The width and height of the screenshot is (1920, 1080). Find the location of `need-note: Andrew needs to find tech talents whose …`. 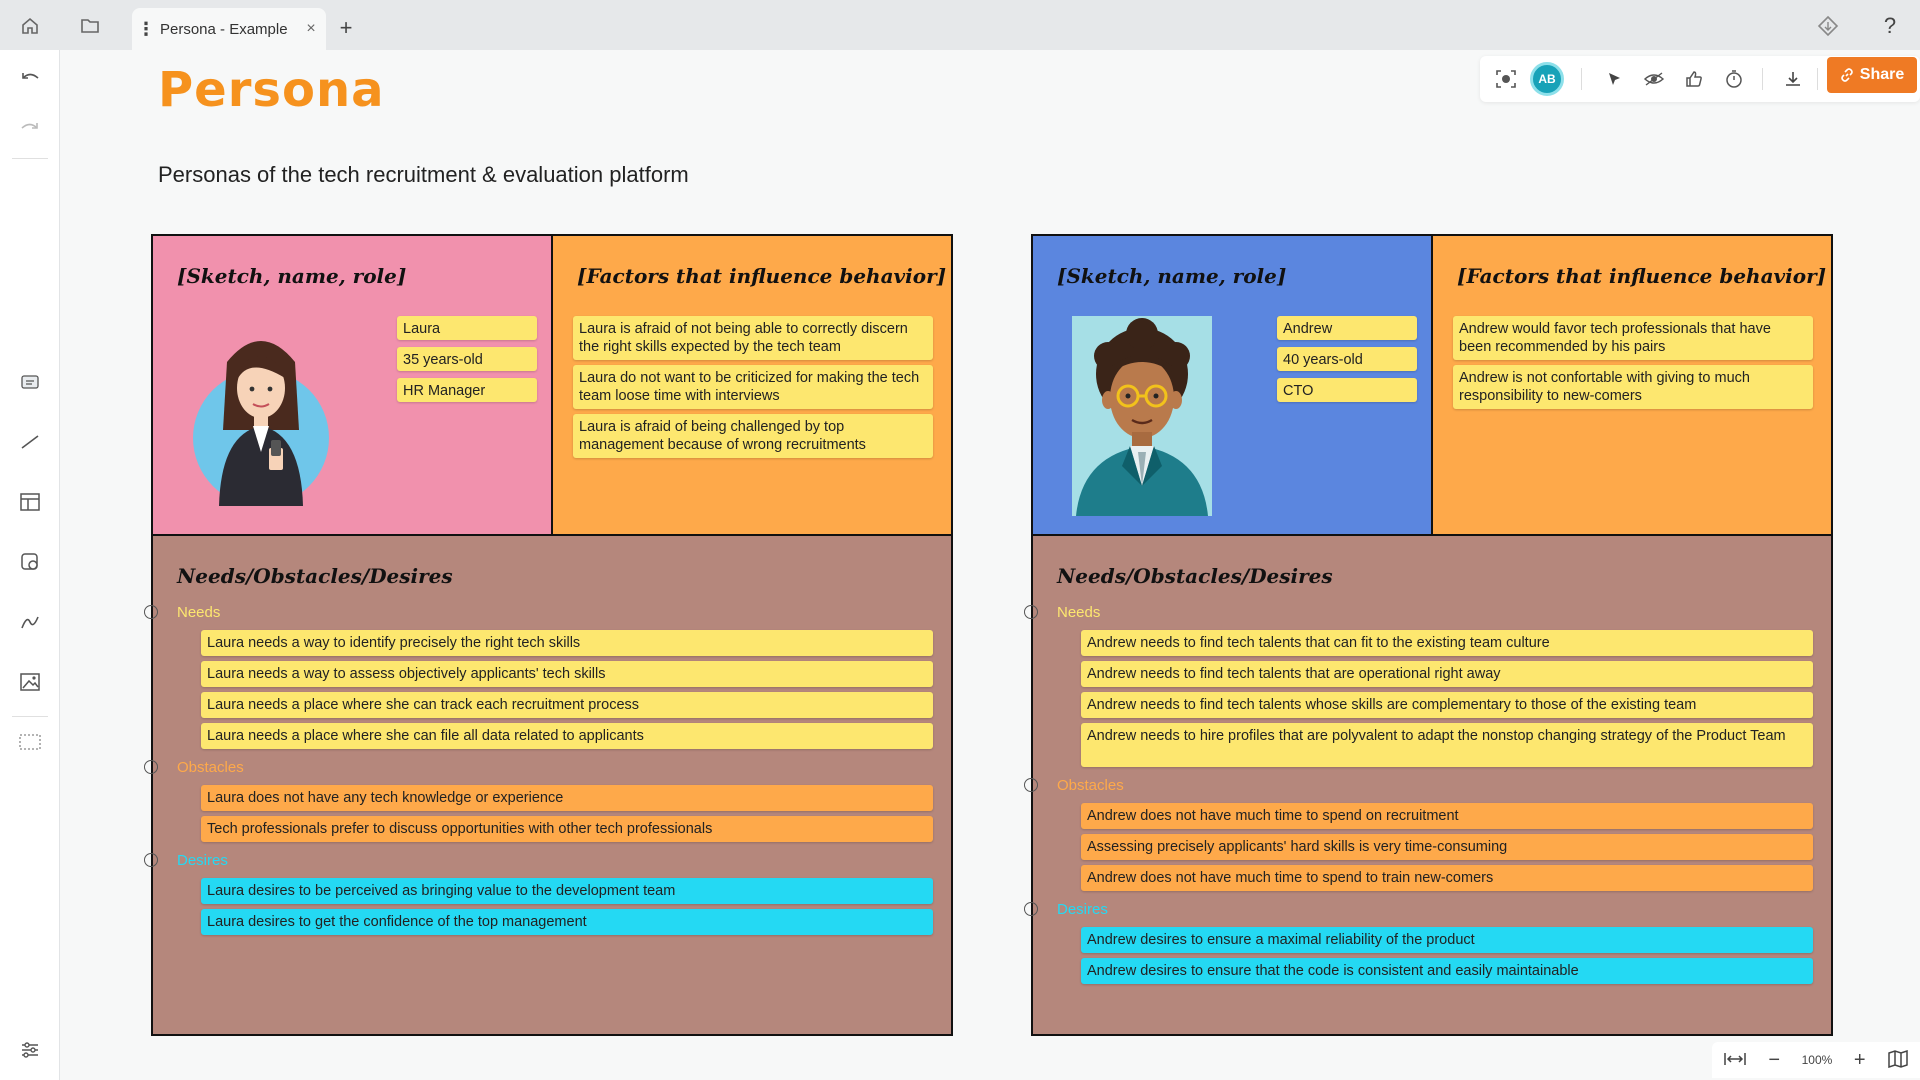

need-note: Andrew needs to find tech talents whose … is located at coordinates (1447, 705).